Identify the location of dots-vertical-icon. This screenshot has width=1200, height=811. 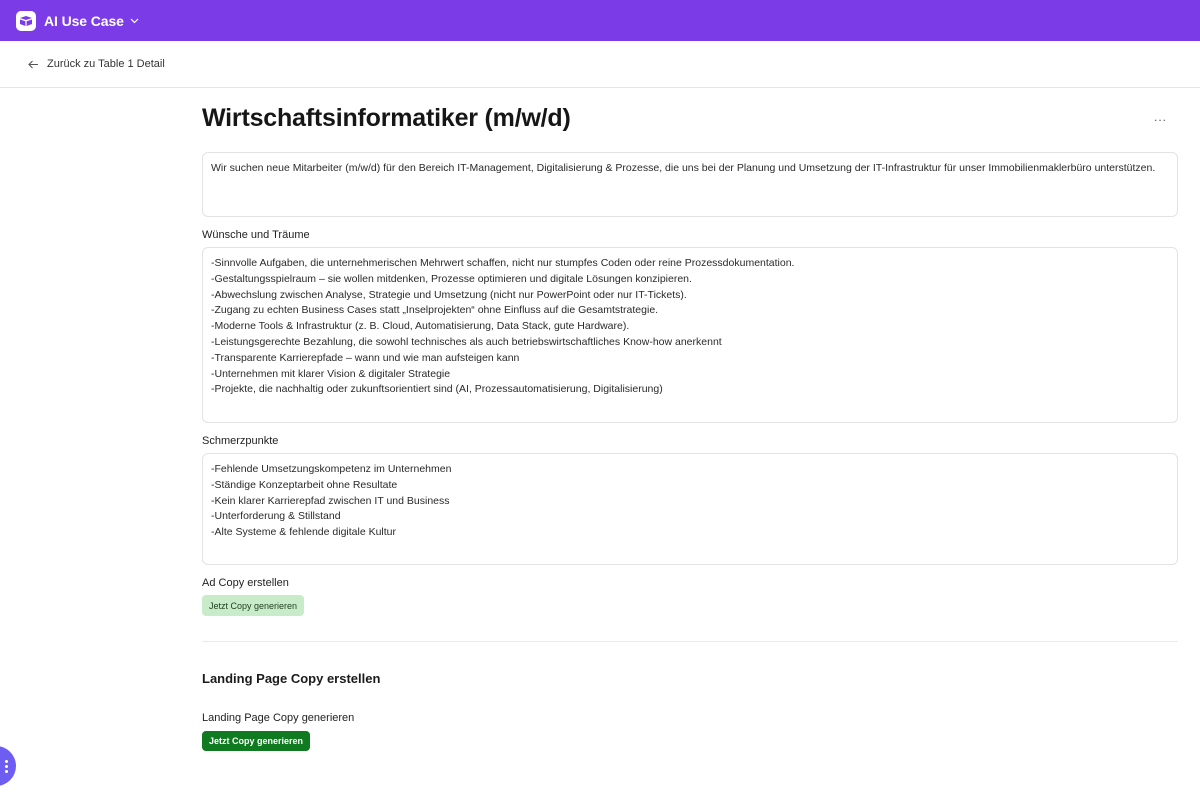
(6, 766).